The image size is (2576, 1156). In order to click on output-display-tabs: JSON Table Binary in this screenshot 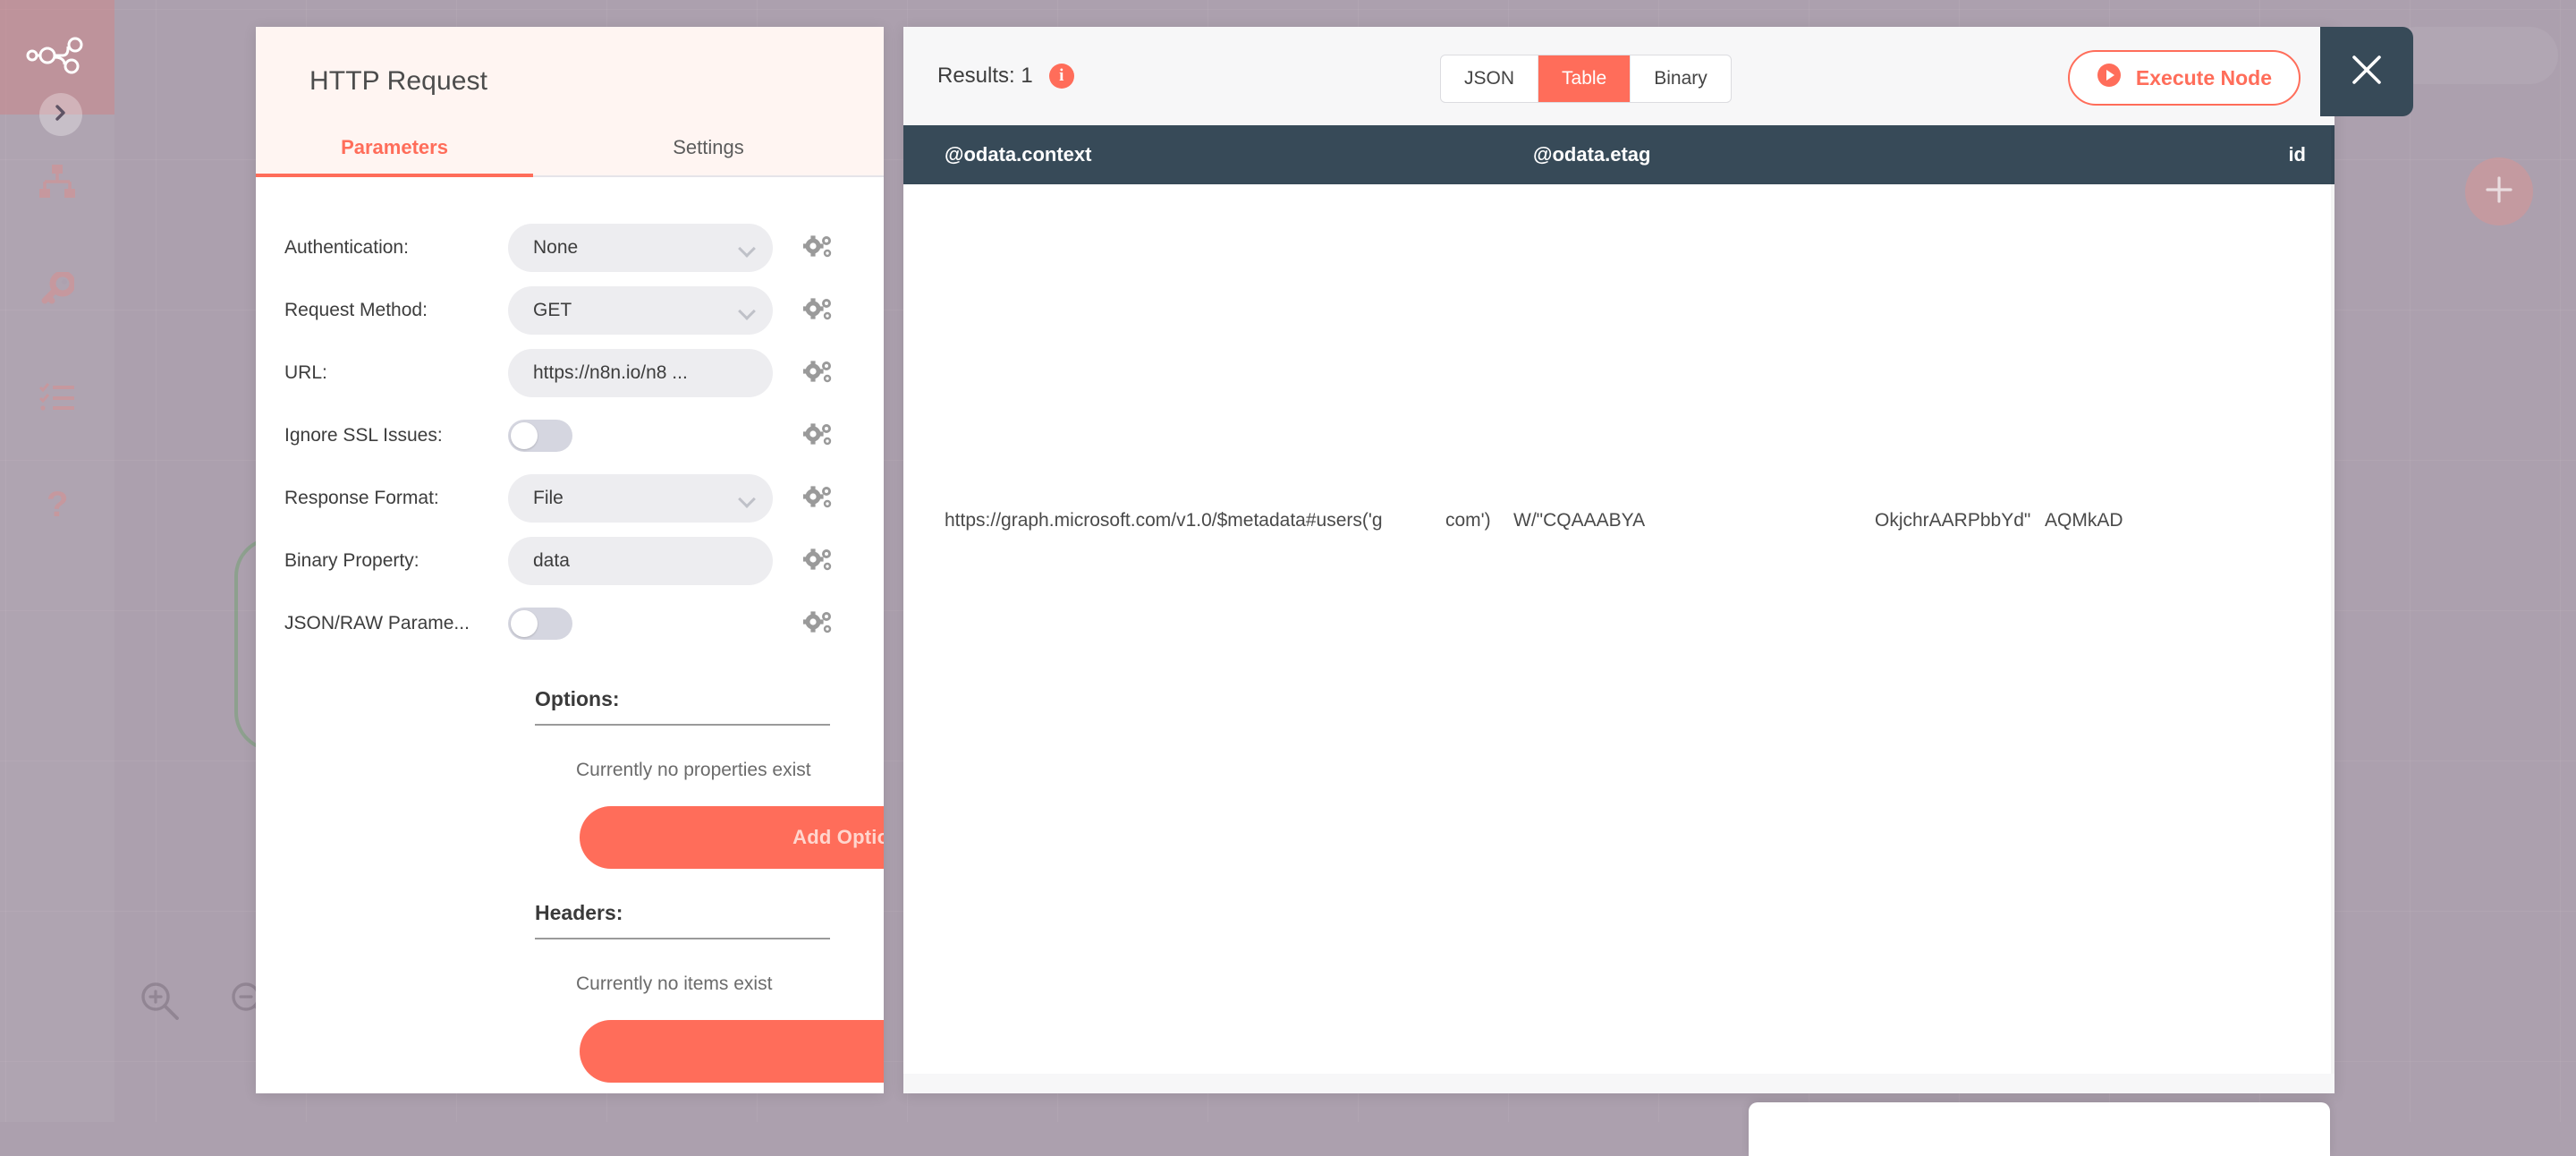, I will do `click(1586, 79)`.